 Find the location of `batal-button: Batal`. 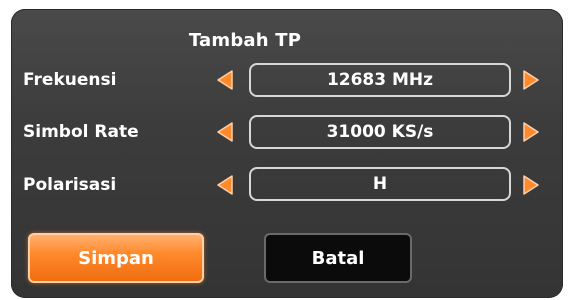

batal-button: Batal is located at coordinates (338, 258).